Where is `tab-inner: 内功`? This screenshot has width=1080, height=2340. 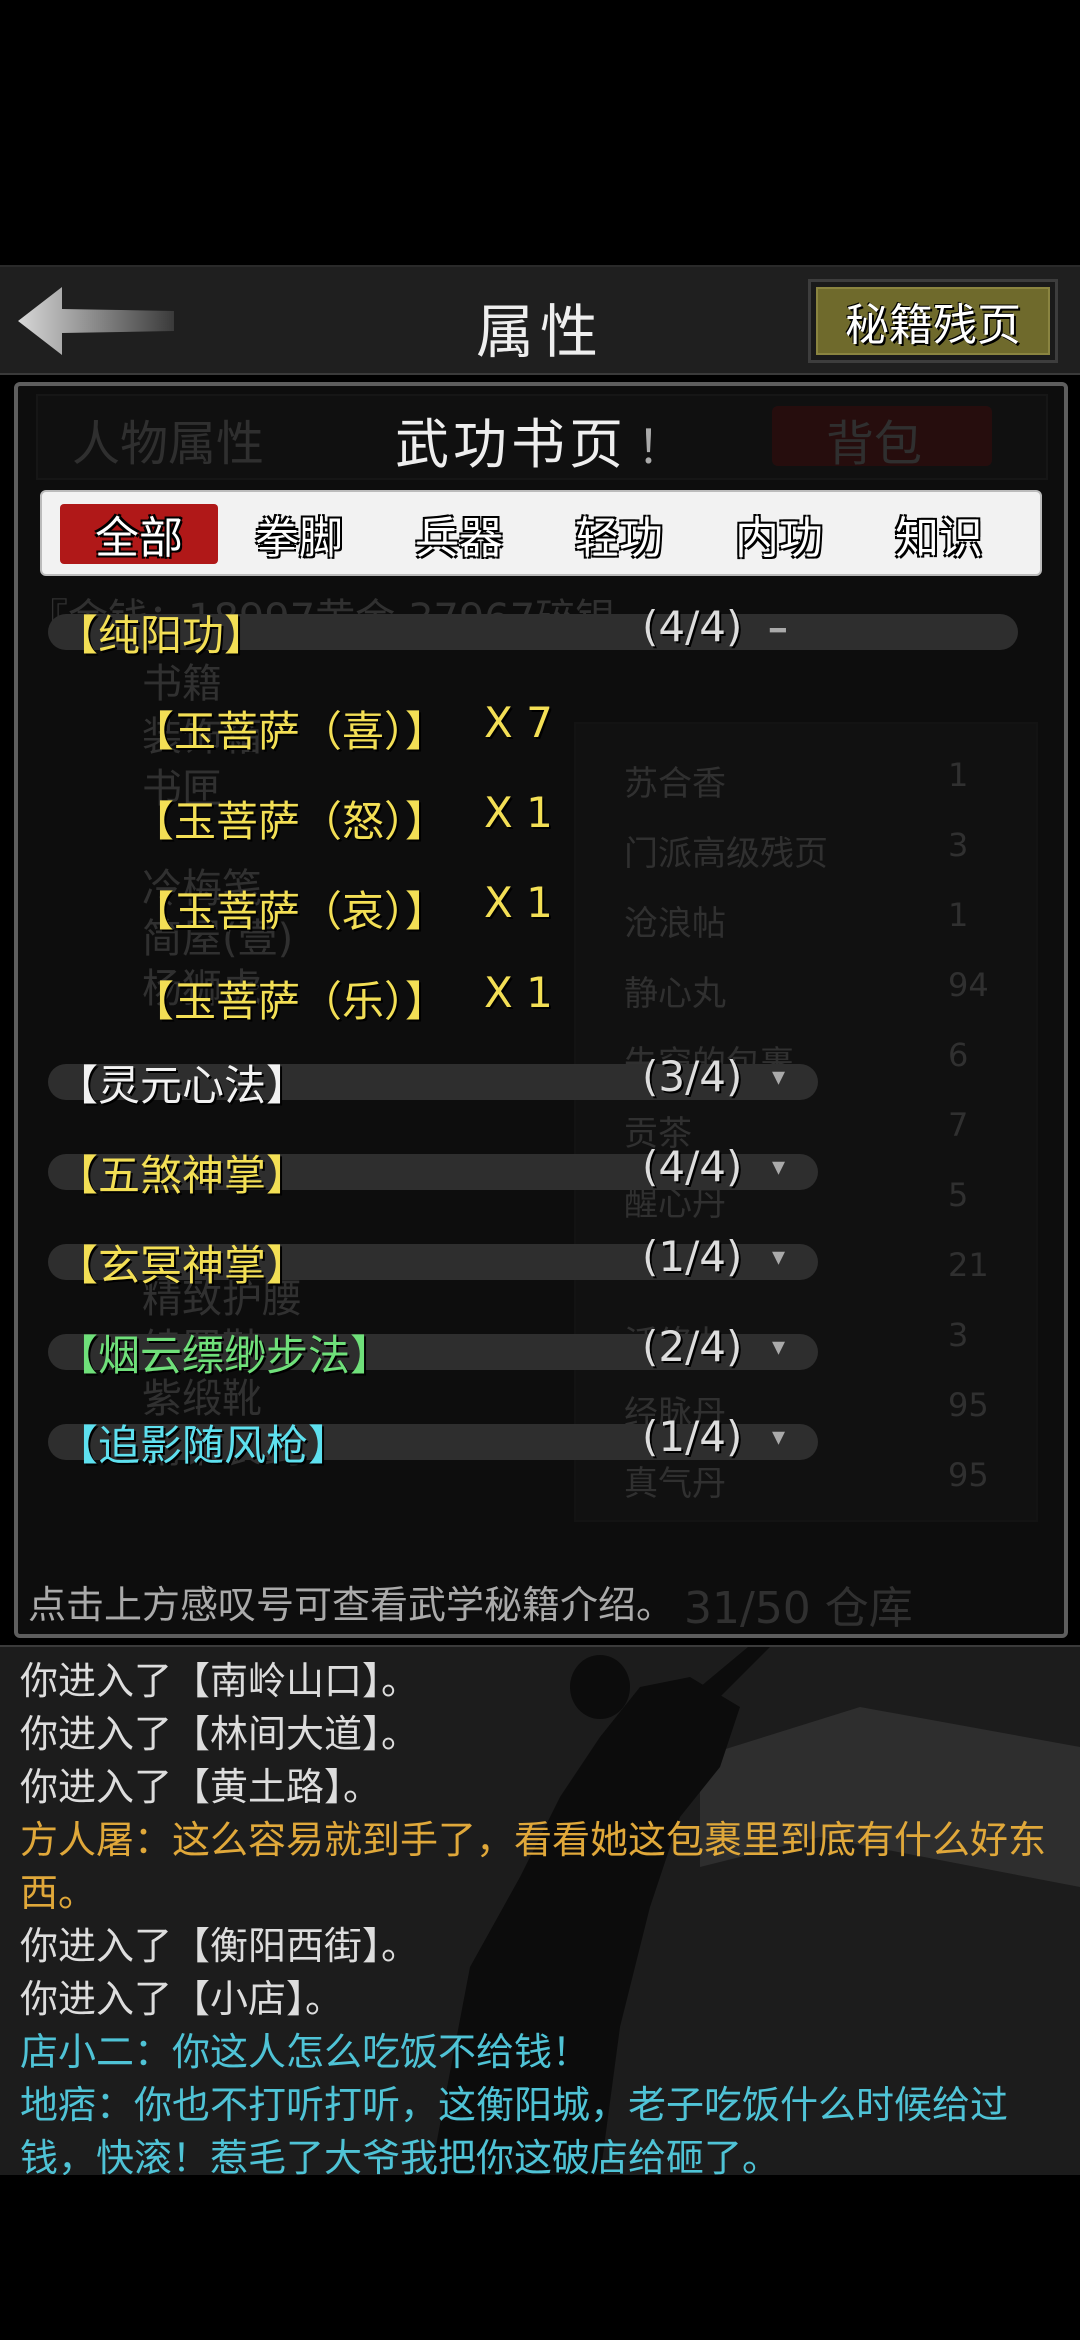
tab-inner: 内功 is located at coordinates (779, 534).